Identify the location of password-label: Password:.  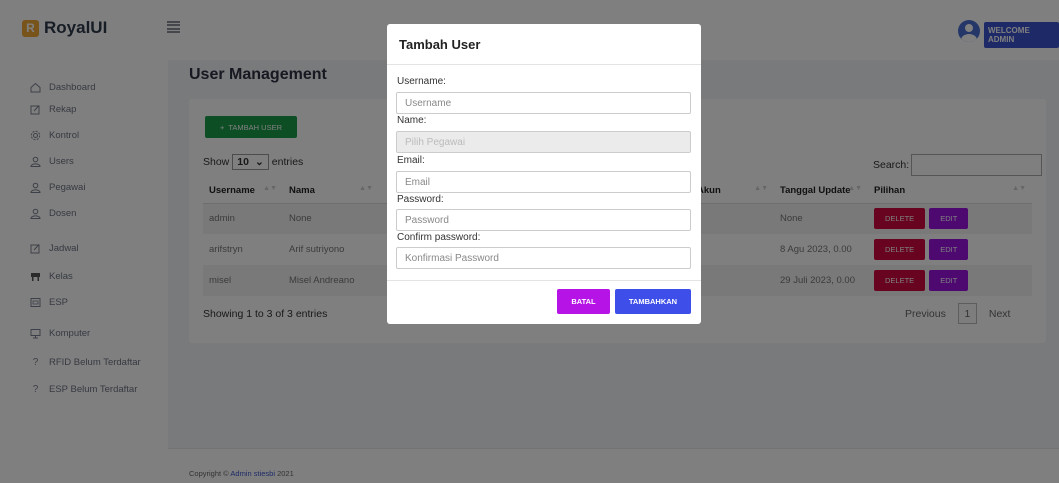
(420, 199).